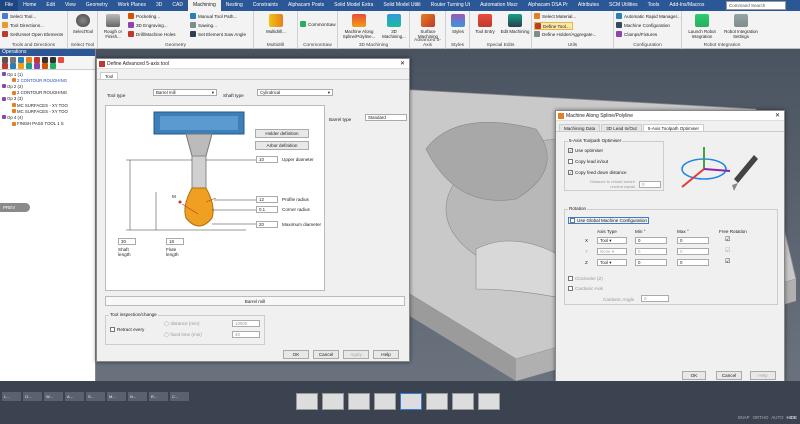 The image size is (800, 424). I want to click on launch-robot-integration-button: Launch Robot Integration, so click(702, 26).